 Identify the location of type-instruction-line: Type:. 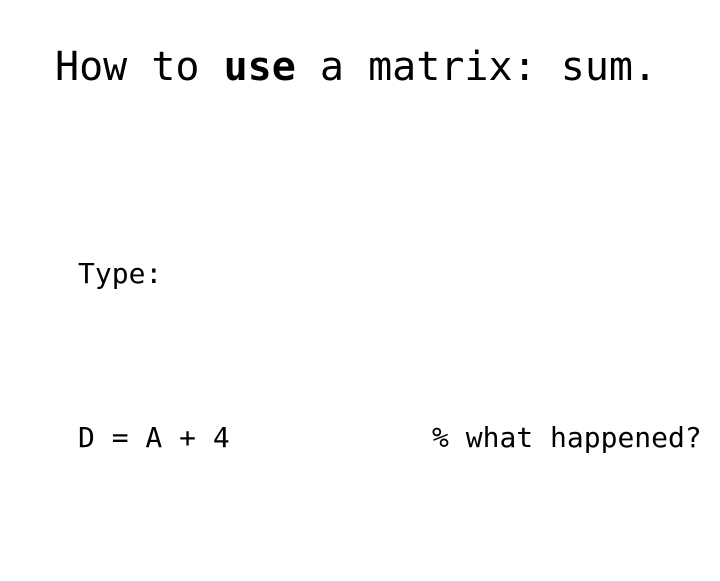
(390, 273).